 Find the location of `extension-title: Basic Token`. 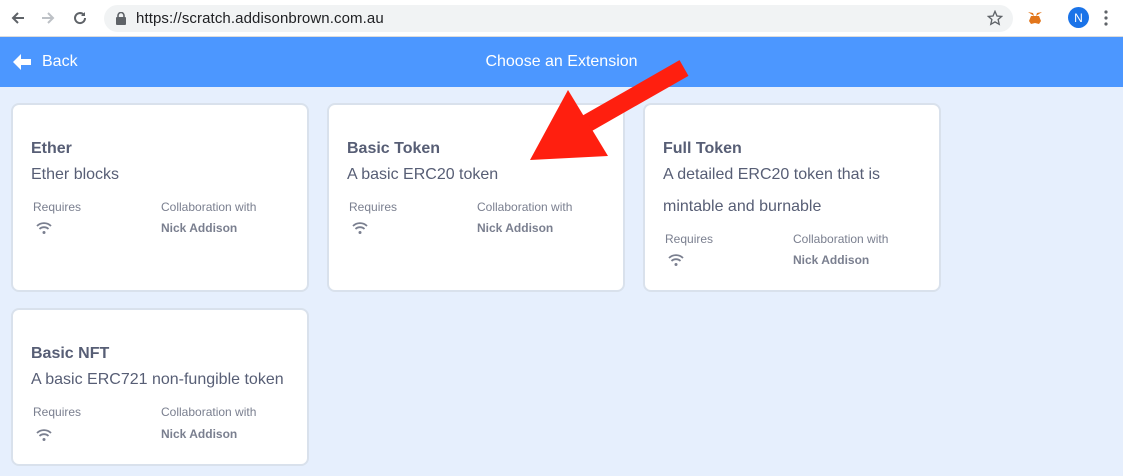

extension-title: Basic Token is located at coordinates (394, 148).